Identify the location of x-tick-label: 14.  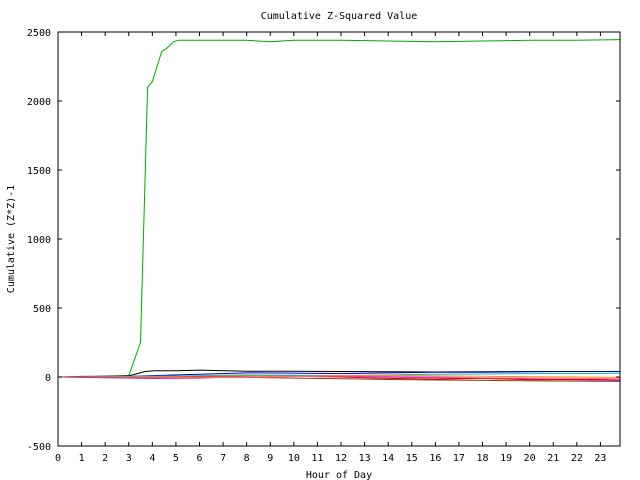
(388, 458).